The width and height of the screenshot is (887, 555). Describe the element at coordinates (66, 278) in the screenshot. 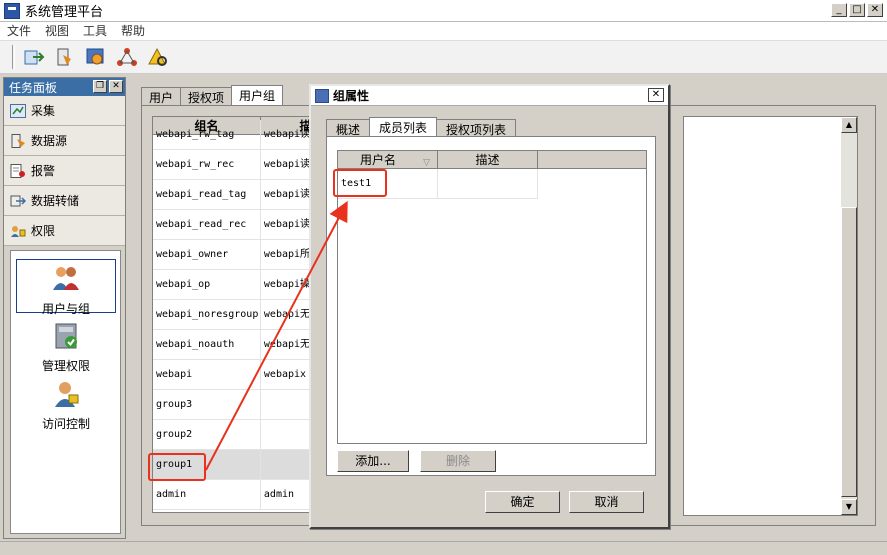

I see `users-groups-icon` at that location.